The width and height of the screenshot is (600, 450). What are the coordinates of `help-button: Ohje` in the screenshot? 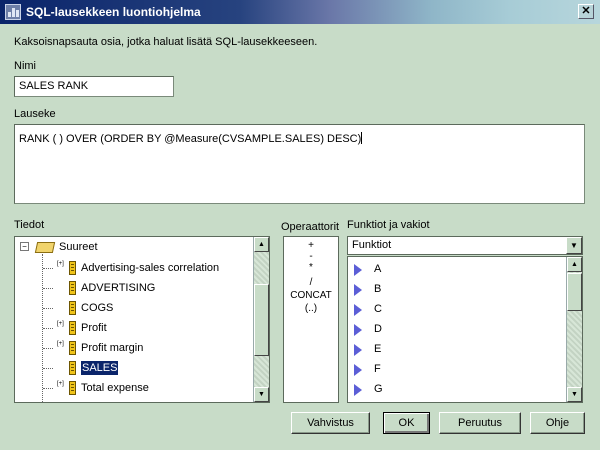 It's located at (557, 423).